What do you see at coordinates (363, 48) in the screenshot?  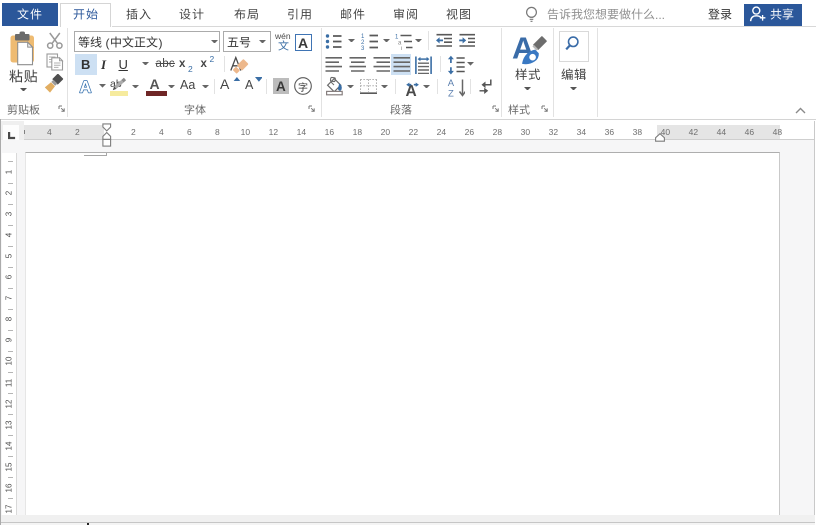 I see `svg-text: 3` at bounding box center [363, 48].